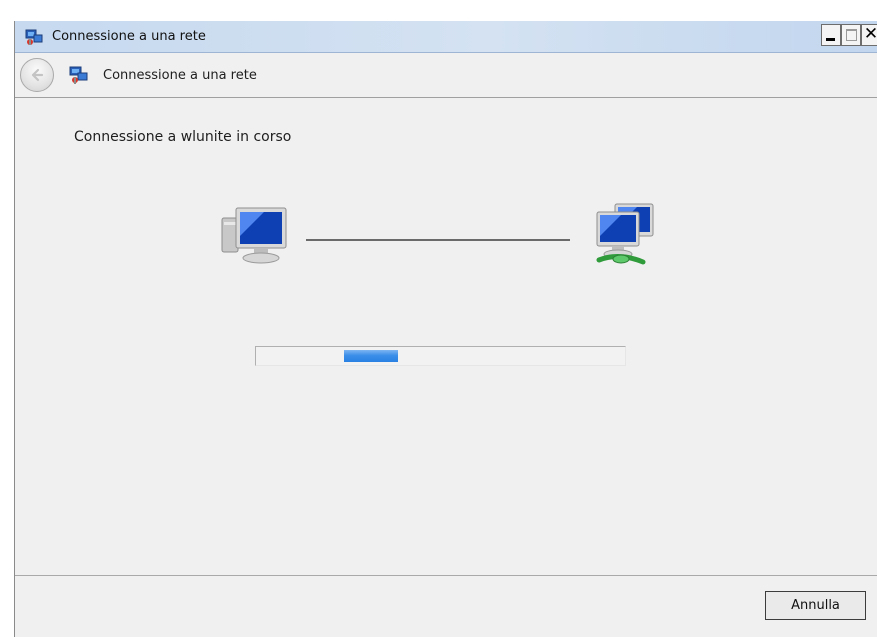 Image resolution: width=877 pixels, height=637 pixels. Describe the element at coordinates (440, 356) in the screenshot. I see `progress-bar` at that location.